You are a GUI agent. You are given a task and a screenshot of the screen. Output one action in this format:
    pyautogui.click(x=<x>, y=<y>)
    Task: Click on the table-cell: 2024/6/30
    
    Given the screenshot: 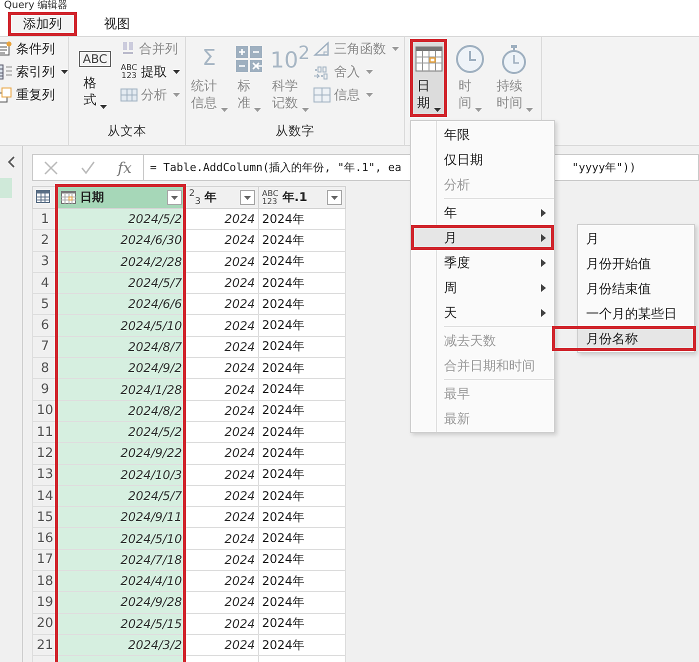 What is the action you would take?
    pyautogui.click(x=122, y=241)
    